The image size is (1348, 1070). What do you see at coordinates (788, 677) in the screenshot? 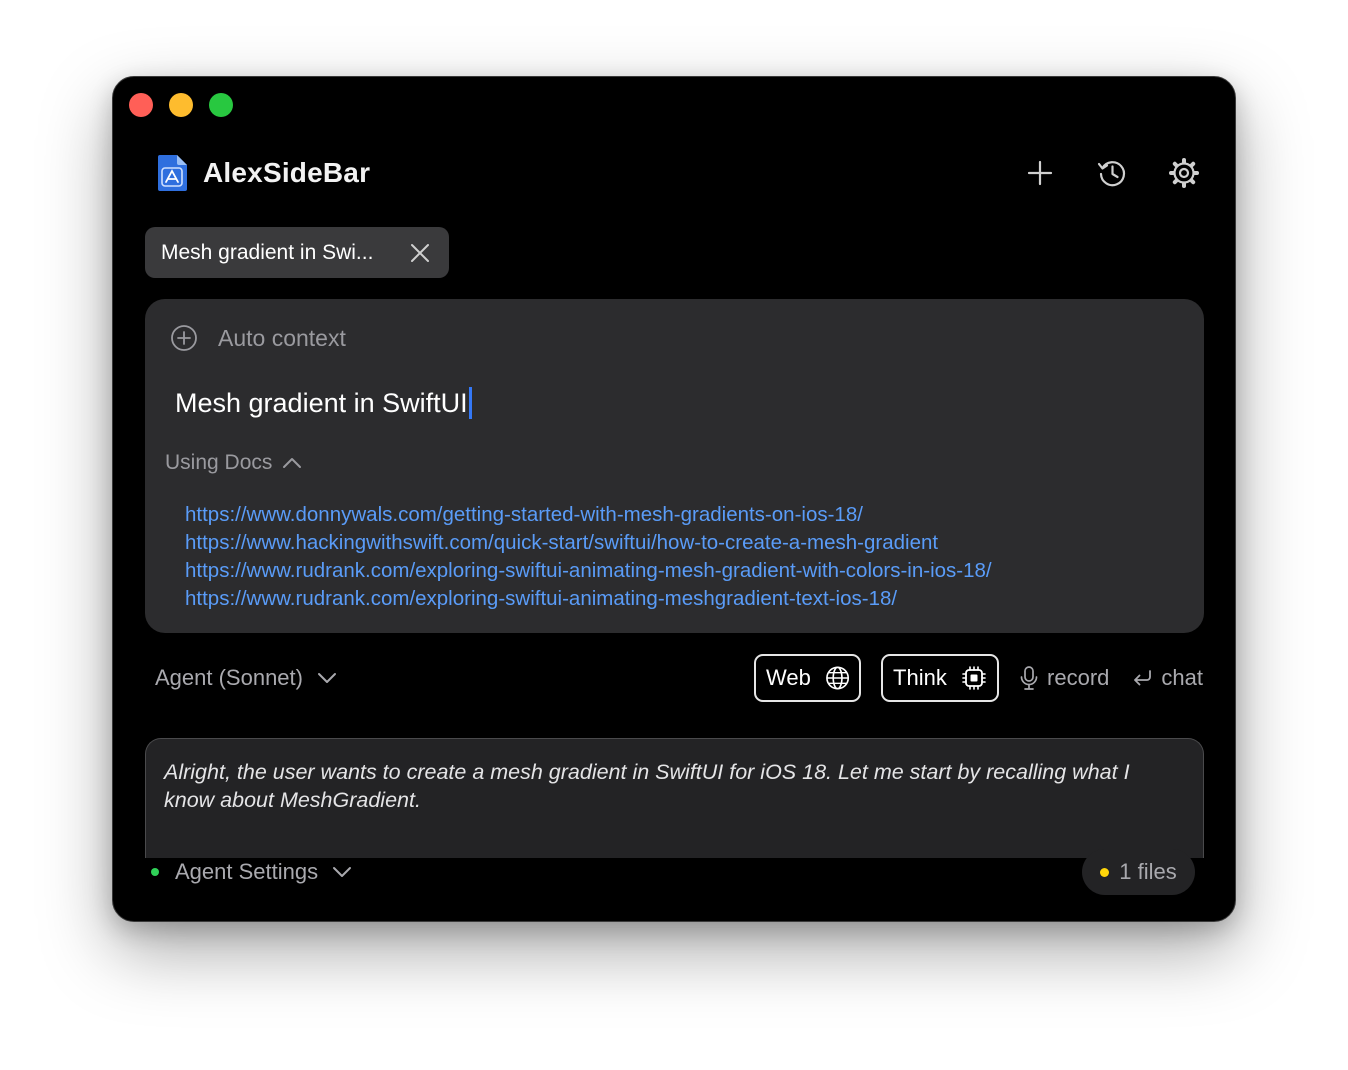
I see `web-label: Web` at bounding box center [788, 677].